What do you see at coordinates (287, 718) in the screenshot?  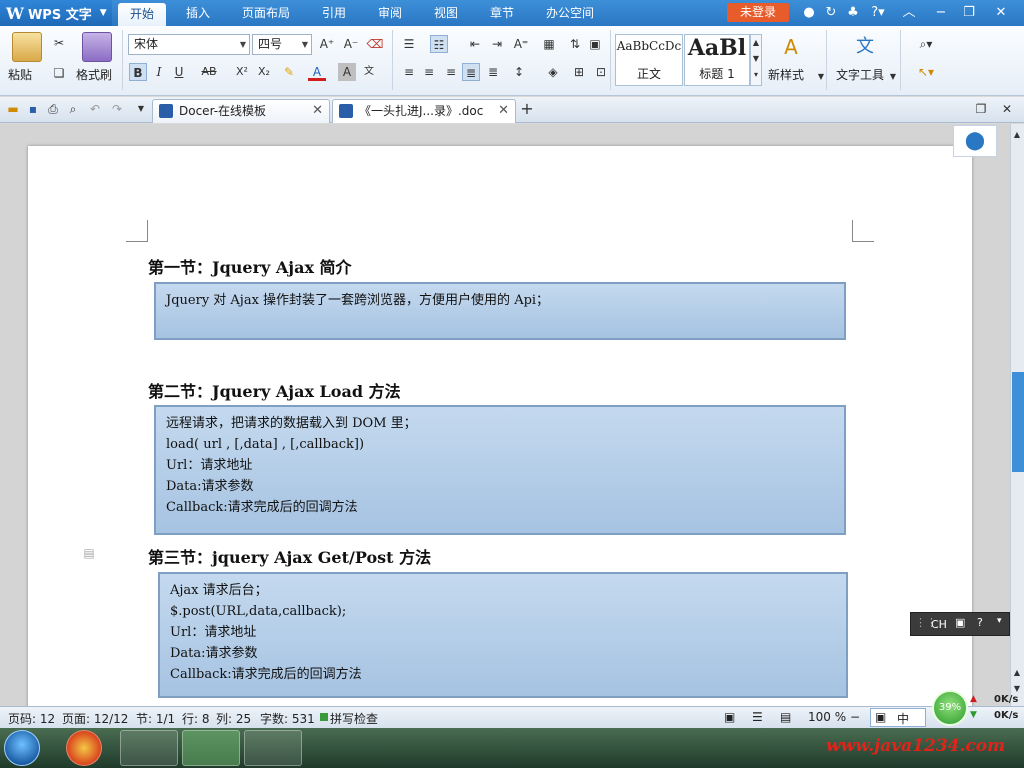 I see `status-word-count: 字数: 531` at bounding box center [287, 718].